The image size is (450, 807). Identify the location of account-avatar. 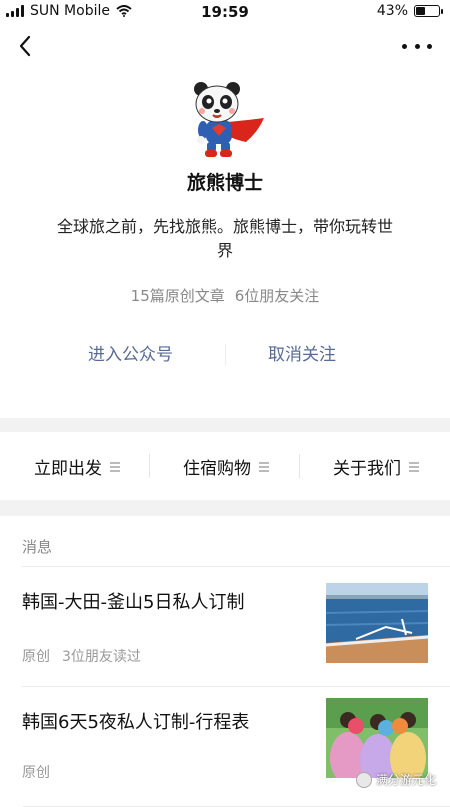
(227, 120).